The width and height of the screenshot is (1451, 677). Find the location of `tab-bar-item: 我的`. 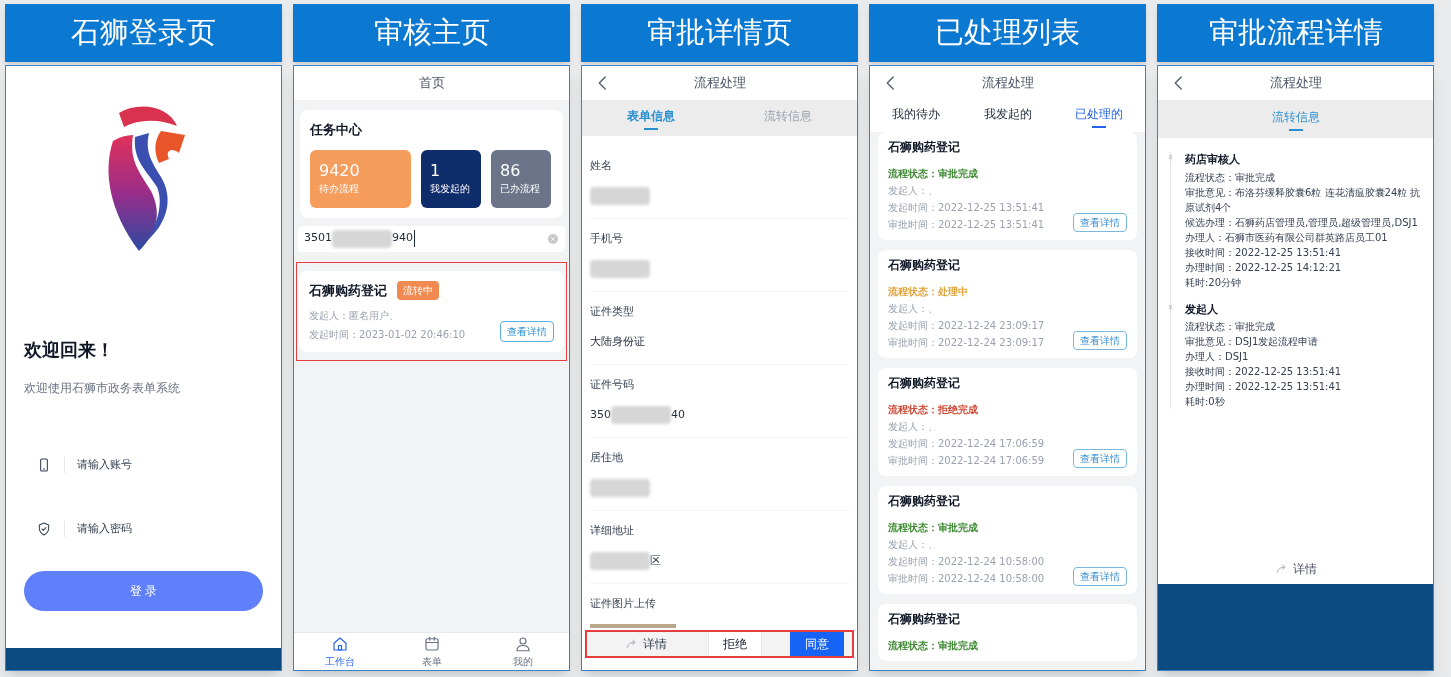

tab-bar-item: 我的 is located at coordinates (523, 651).